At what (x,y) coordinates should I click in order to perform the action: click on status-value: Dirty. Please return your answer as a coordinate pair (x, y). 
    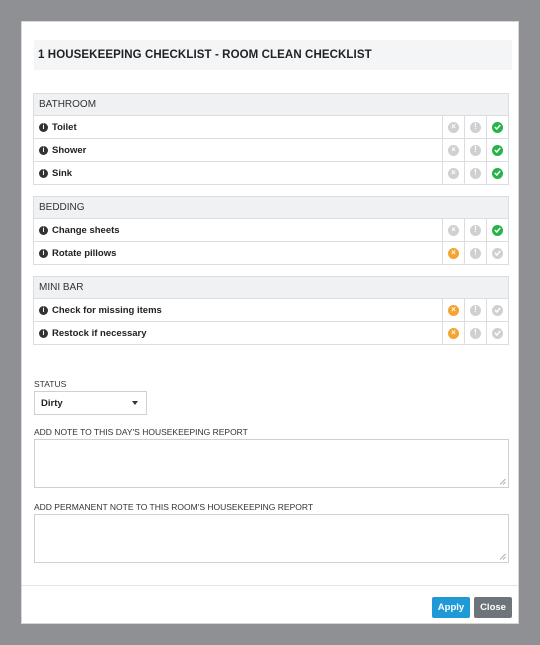
    Looking at the image, I should click on (52, 403).